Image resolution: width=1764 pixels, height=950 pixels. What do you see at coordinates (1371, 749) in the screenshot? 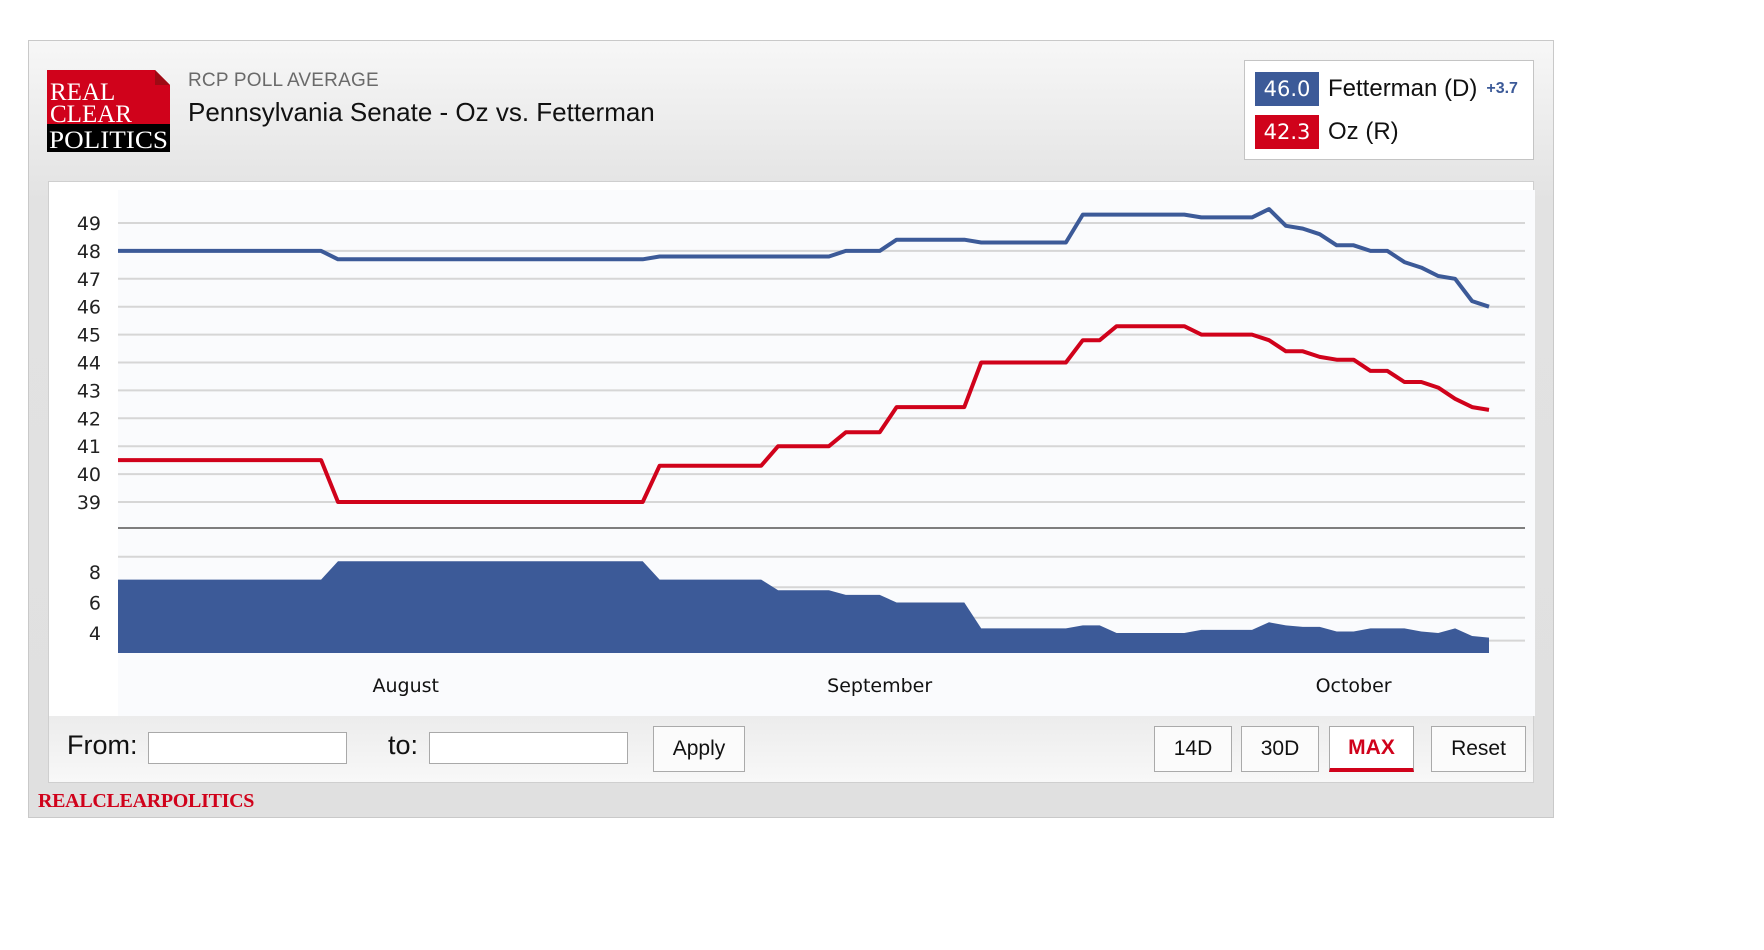
I see `range-max-button: MAX` at bounding box center [1371, 749].